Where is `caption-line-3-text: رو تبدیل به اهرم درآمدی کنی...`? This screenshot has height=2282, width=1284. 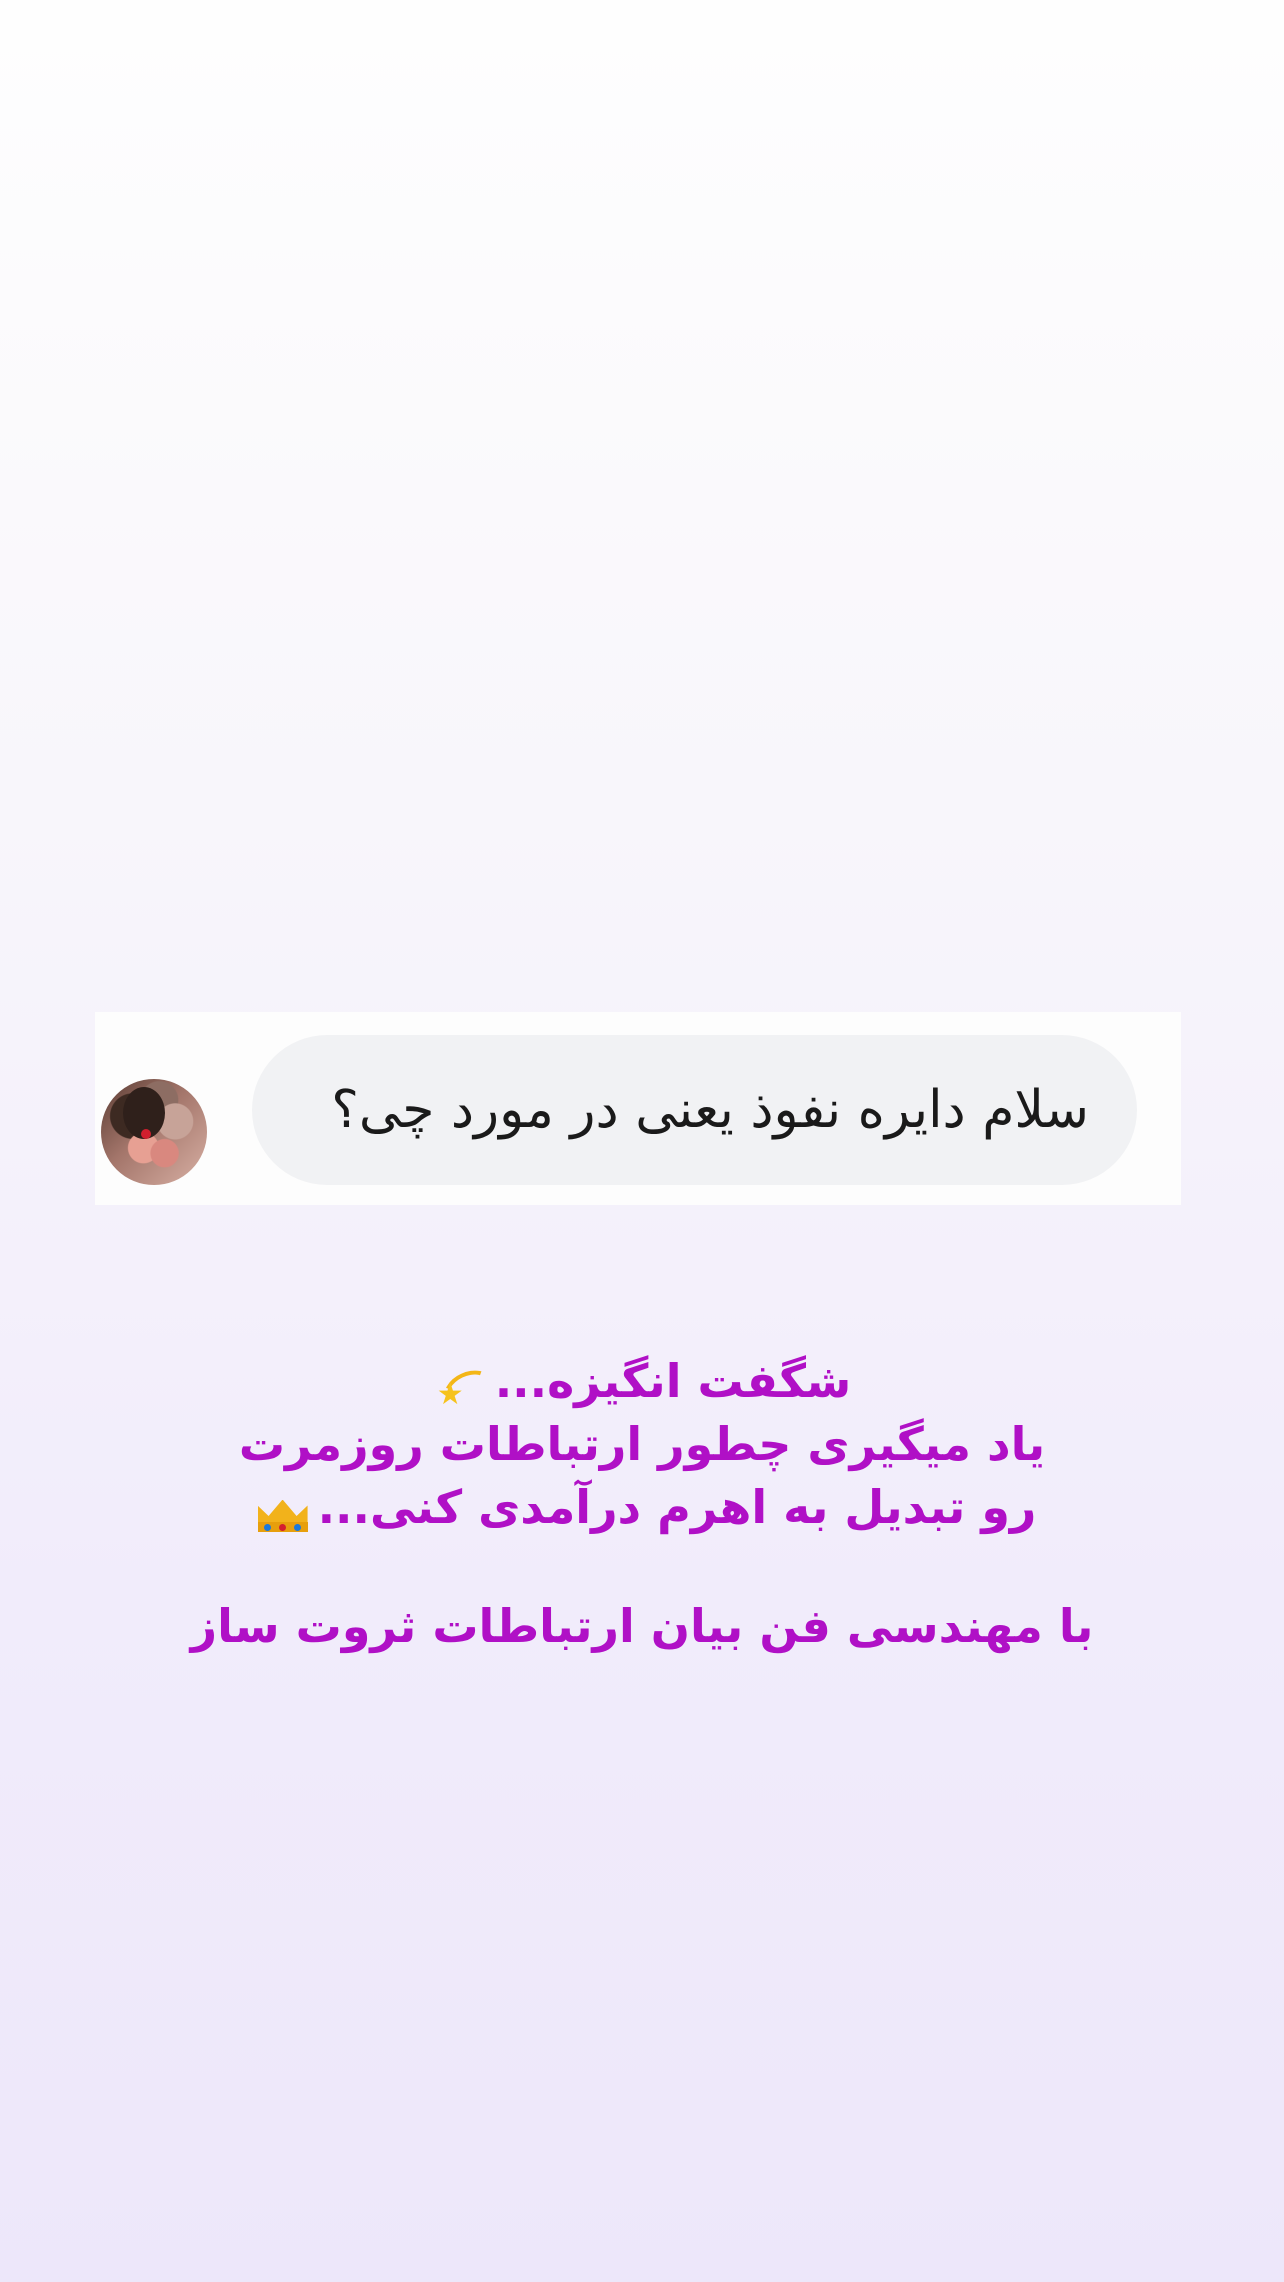
caption-line-3-text: رو تبدیل به اهرم درآمدی کنی... is located at coordinates (677, 1507).